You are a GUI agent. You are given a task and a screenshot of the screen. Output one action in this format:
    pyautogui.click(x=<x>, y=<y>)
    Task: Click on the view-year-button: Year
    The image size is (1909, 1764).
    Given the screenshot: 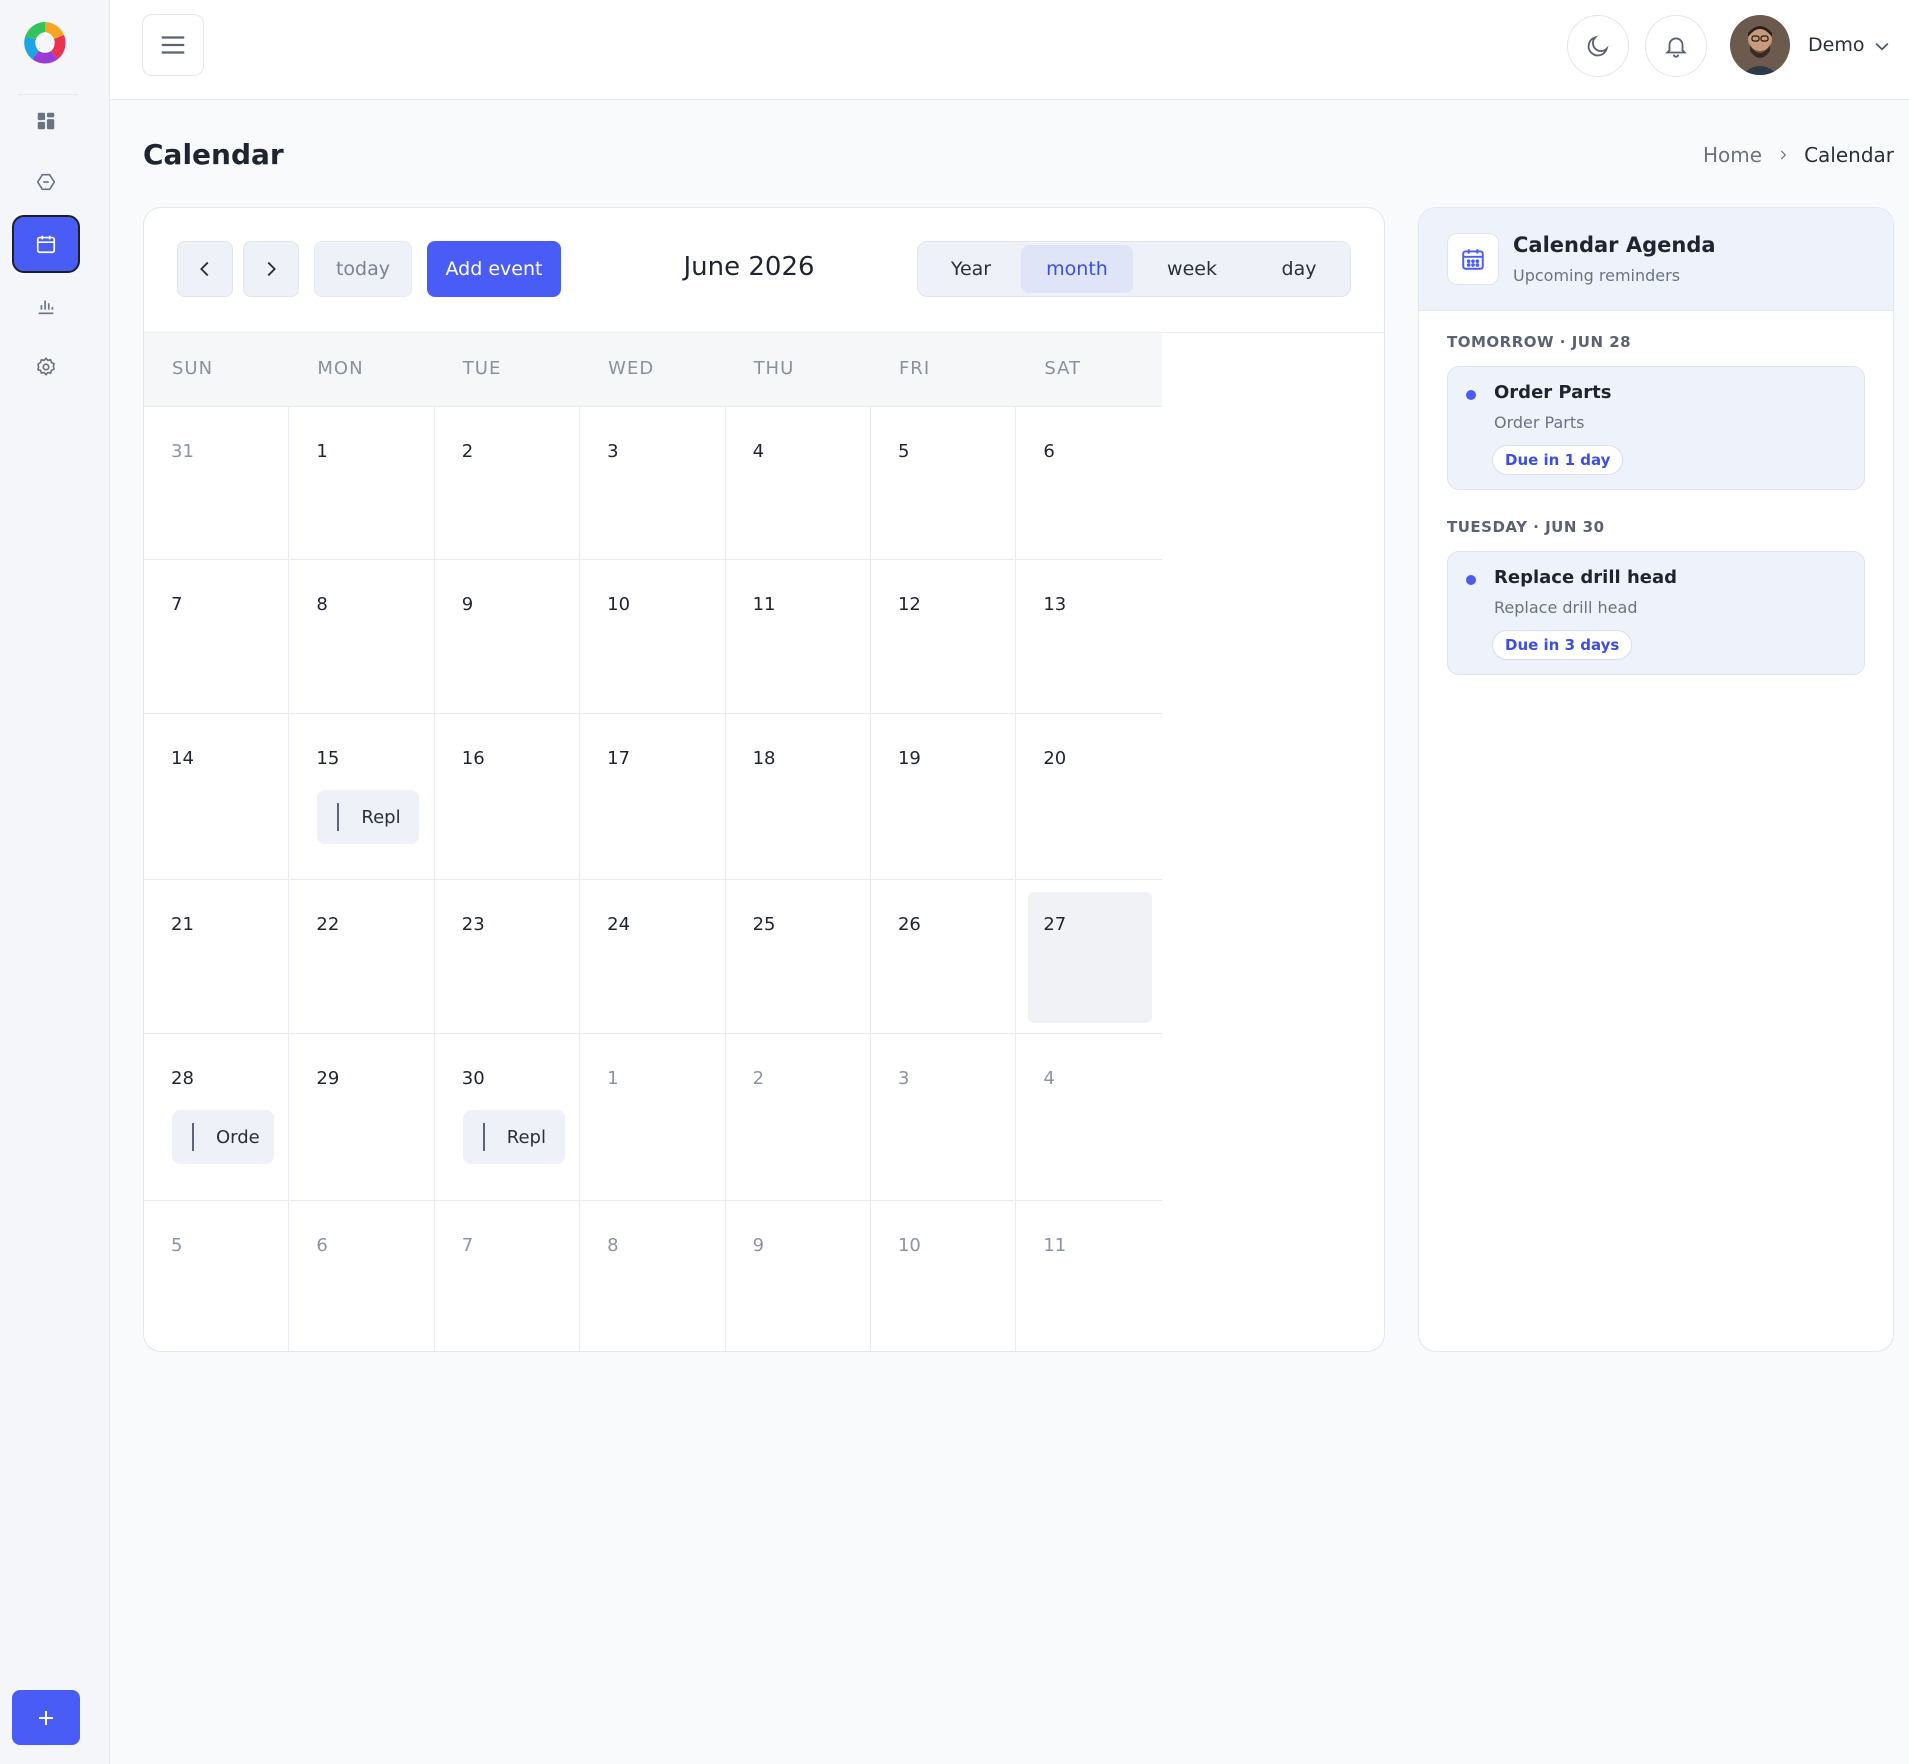 What is the action you would take?
    pyautogui.click(x=971, y=269)
    